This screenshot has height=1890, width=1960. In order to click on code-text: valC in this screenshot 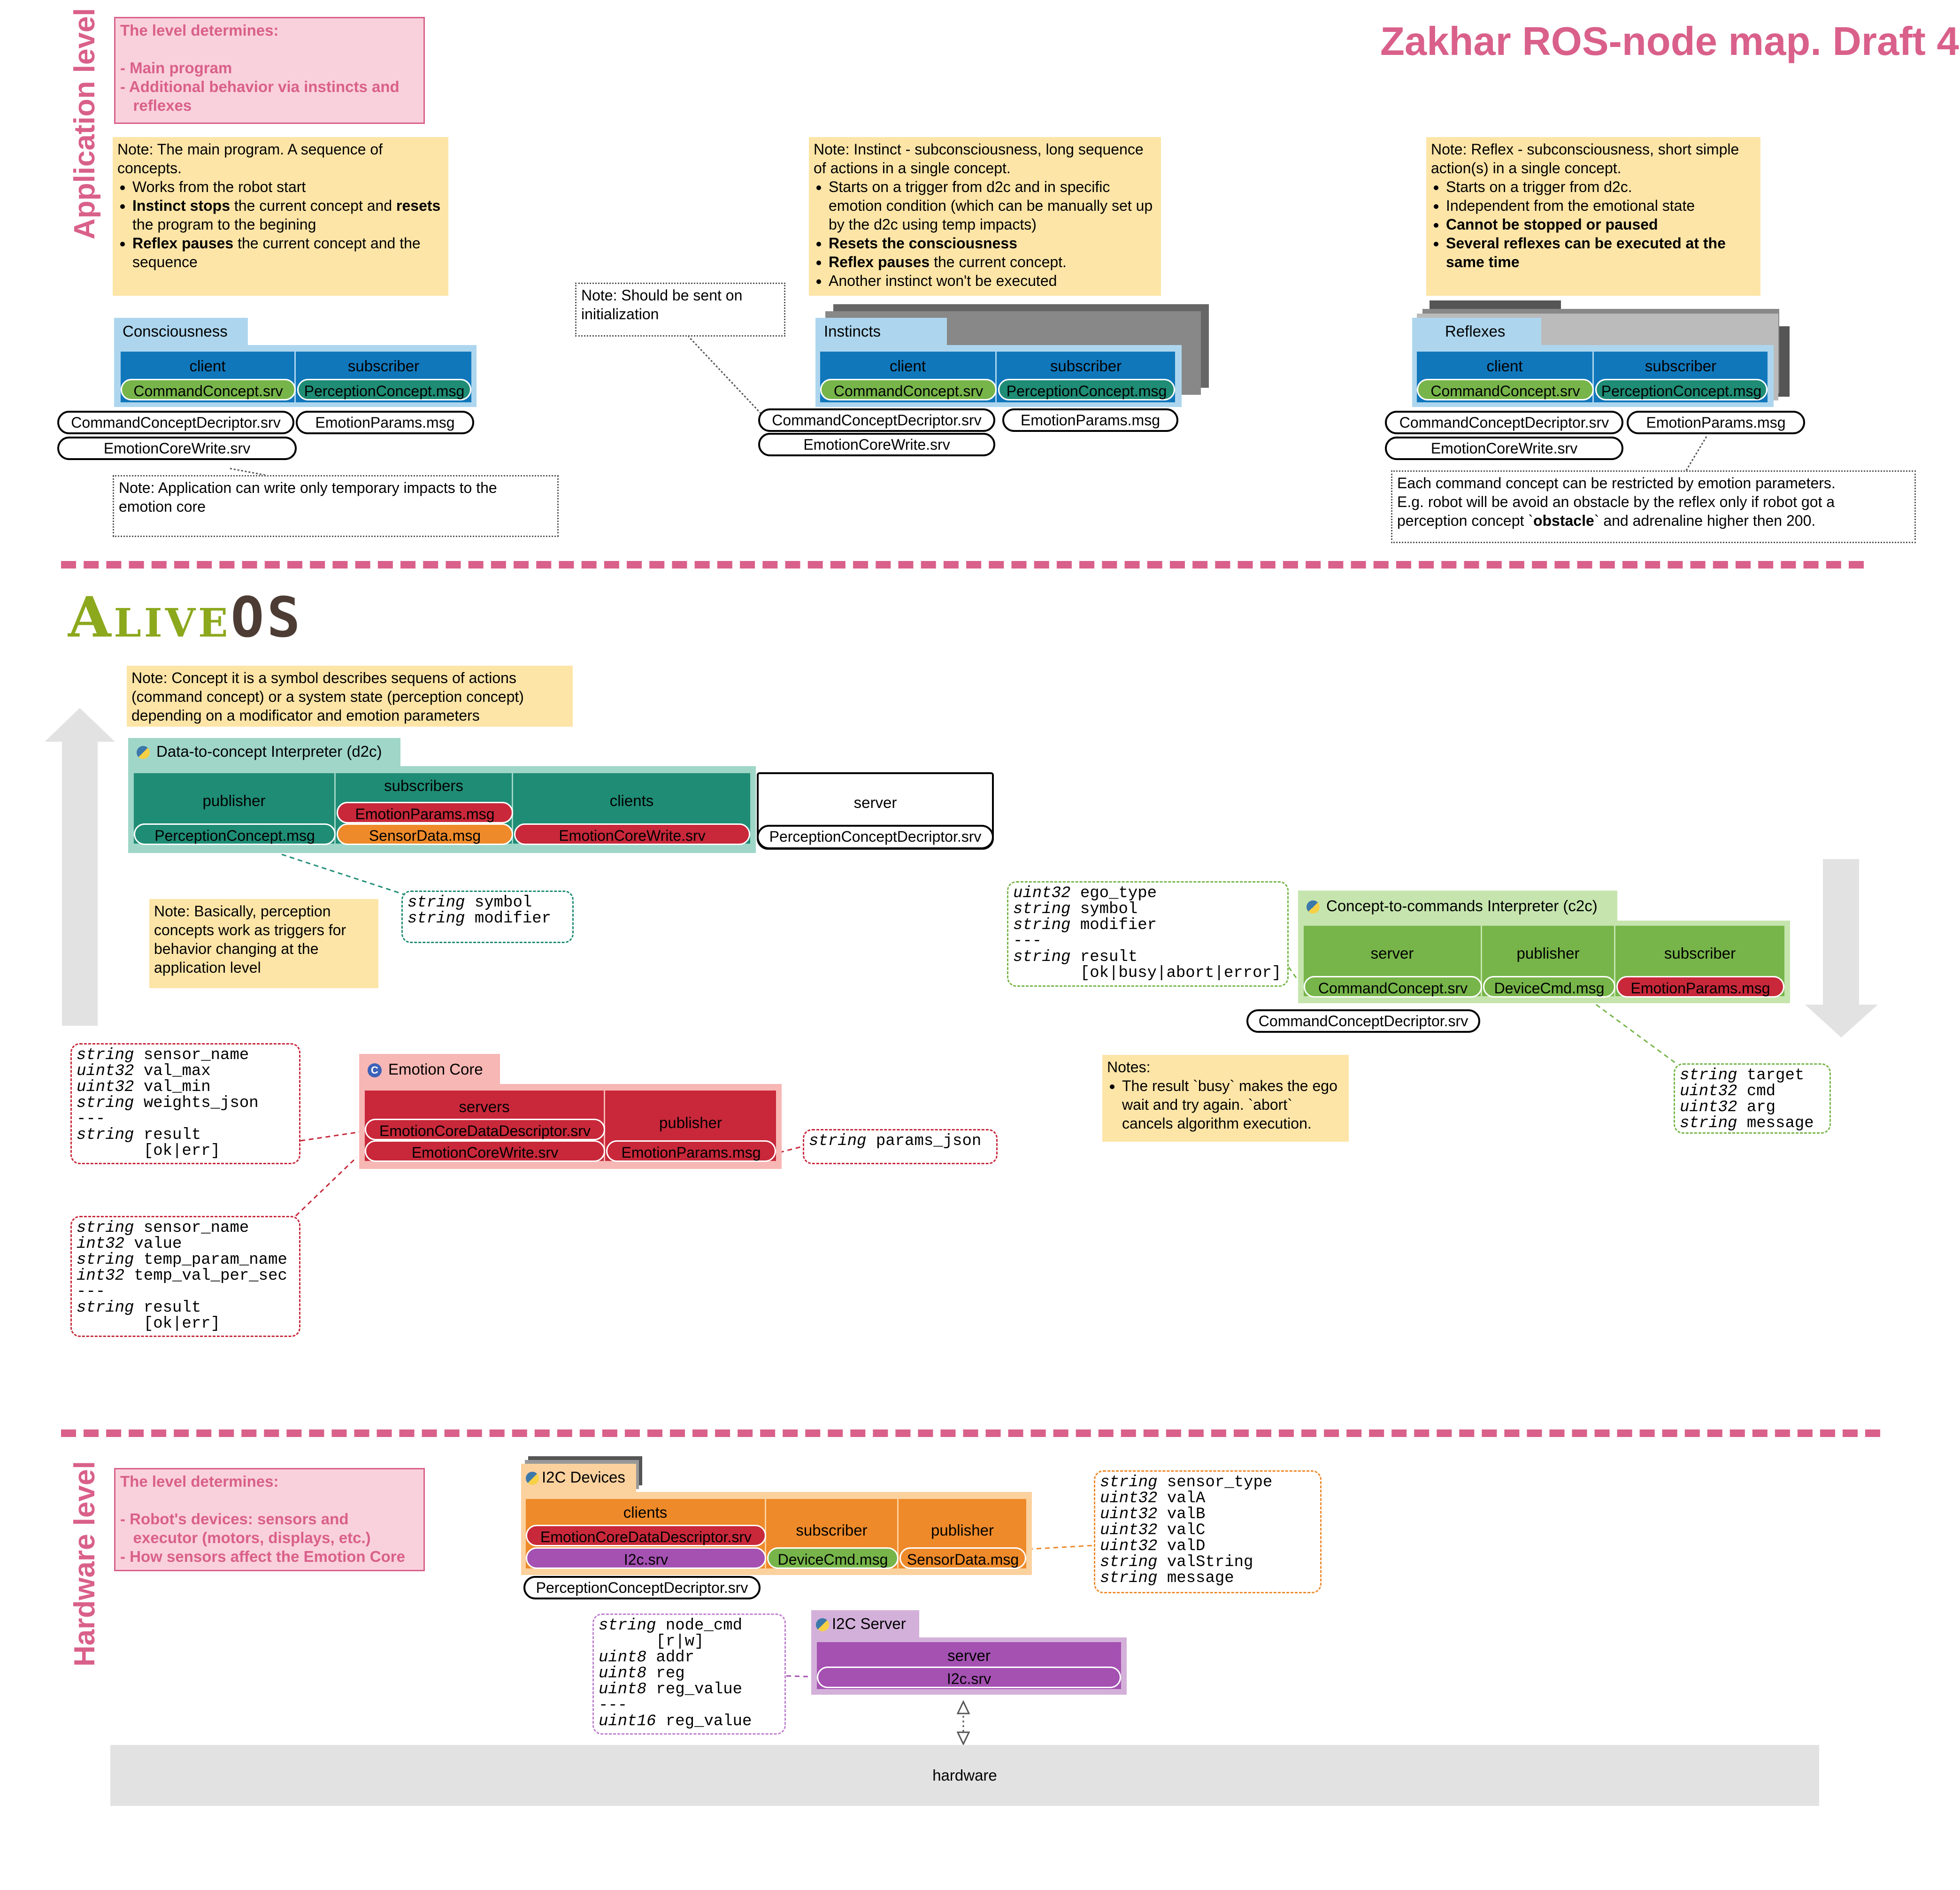, I will do `click(1182, 1530)`.